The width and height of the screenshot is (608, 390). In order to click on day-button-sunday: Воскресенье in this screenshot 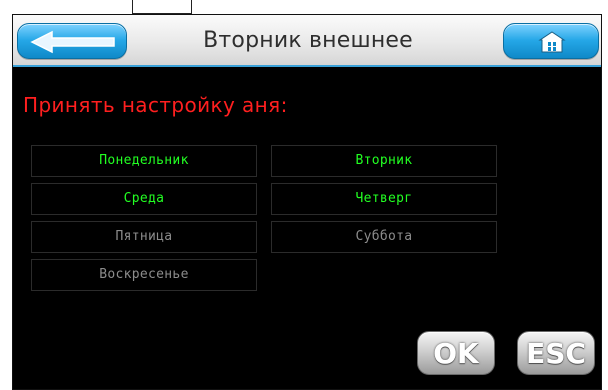, I will do `click(144, 275)`.